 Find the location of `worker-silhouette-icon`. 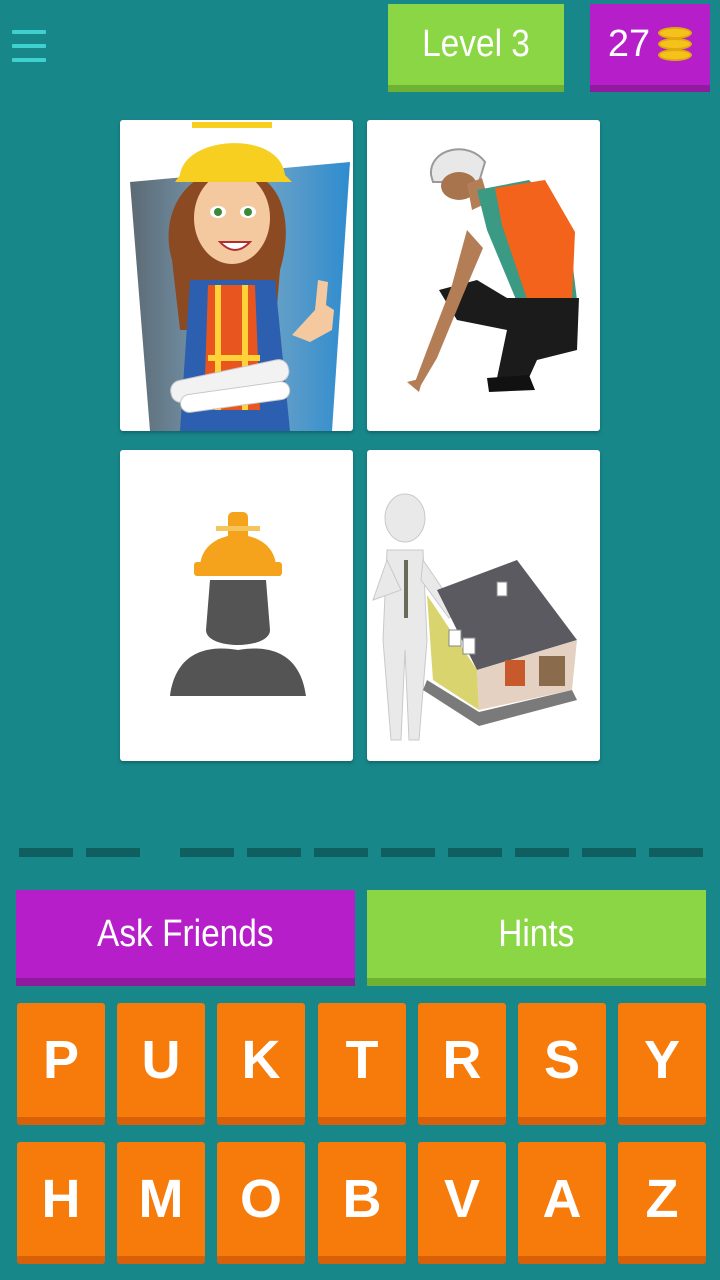

worker-silhouette-icon is located at coordinates (238, 604).